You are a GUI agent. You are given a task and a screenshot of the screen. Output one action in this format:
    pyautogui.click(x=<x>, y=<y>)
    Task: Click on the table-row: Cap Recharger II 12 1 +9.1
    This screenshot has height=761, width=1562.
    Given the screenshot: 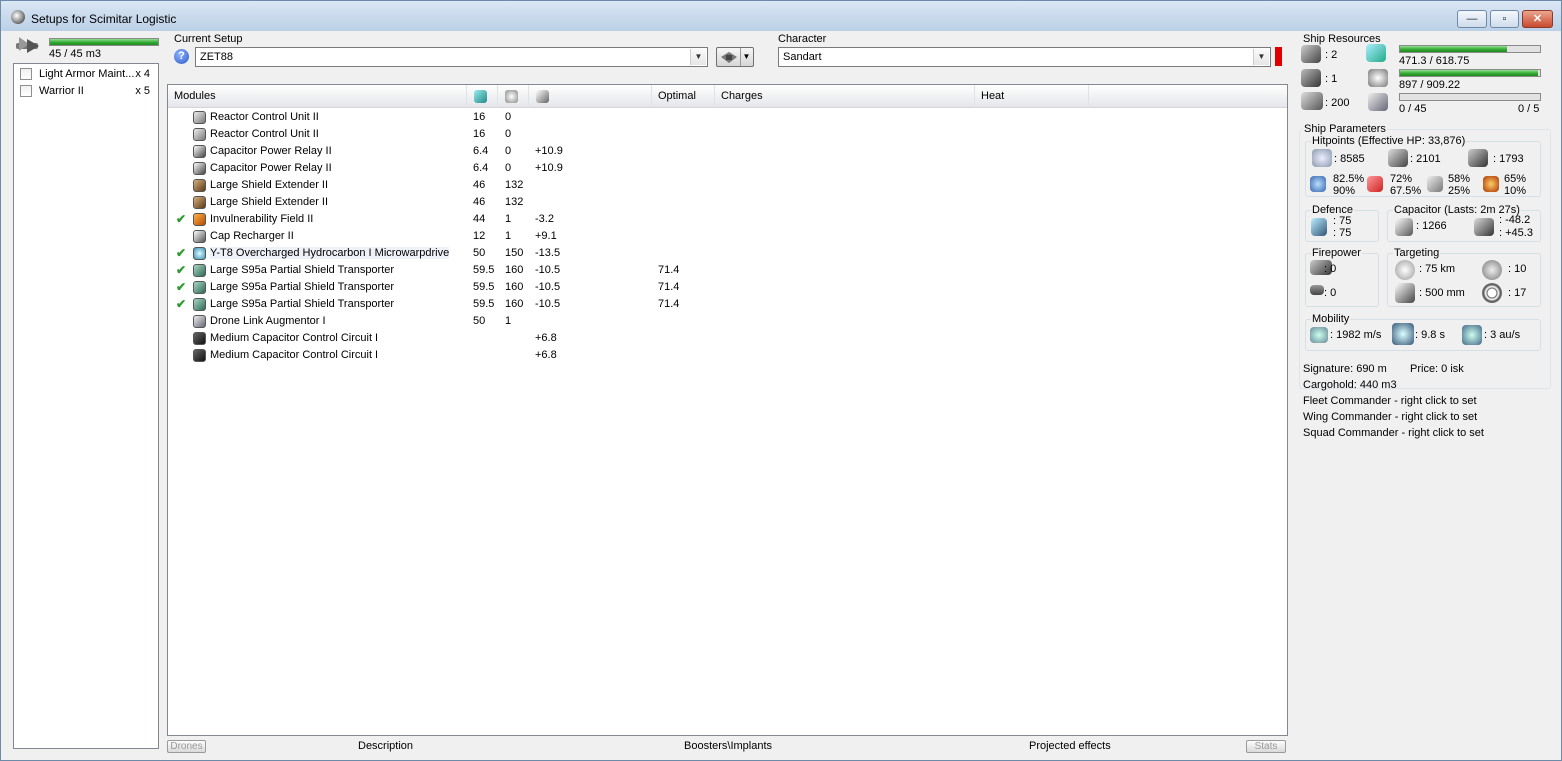 What is the action you would take?
    pyautogui.click(x=727, y=236)
    